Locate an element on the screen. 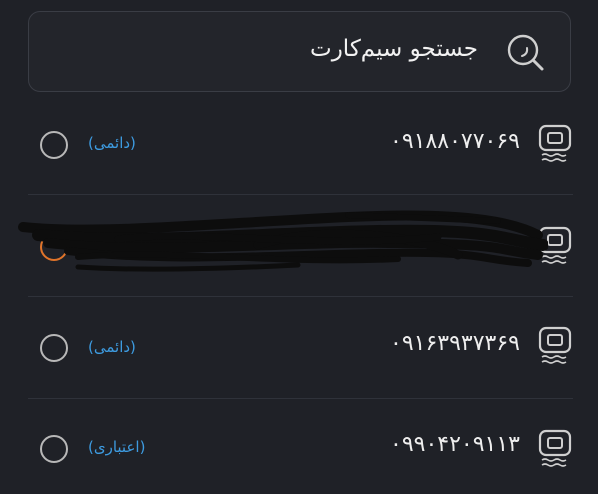 The height and width of the screenshot is (494, 598). sim-number: ۰۹۹۰۴۲۰۹۱۱۳ is located at coordinates (455, 444).